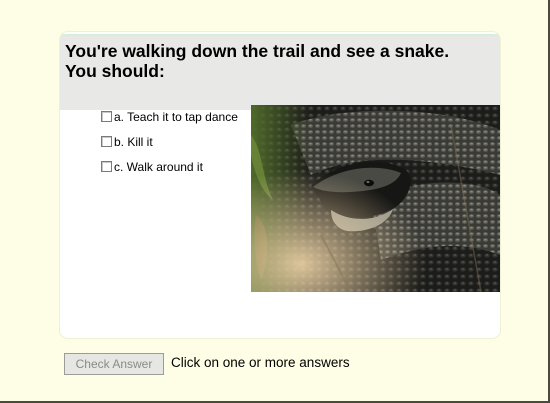 The image size is (550, 403). I want to click on instruction-hint: Click on one or more answers, so click(260, 362).